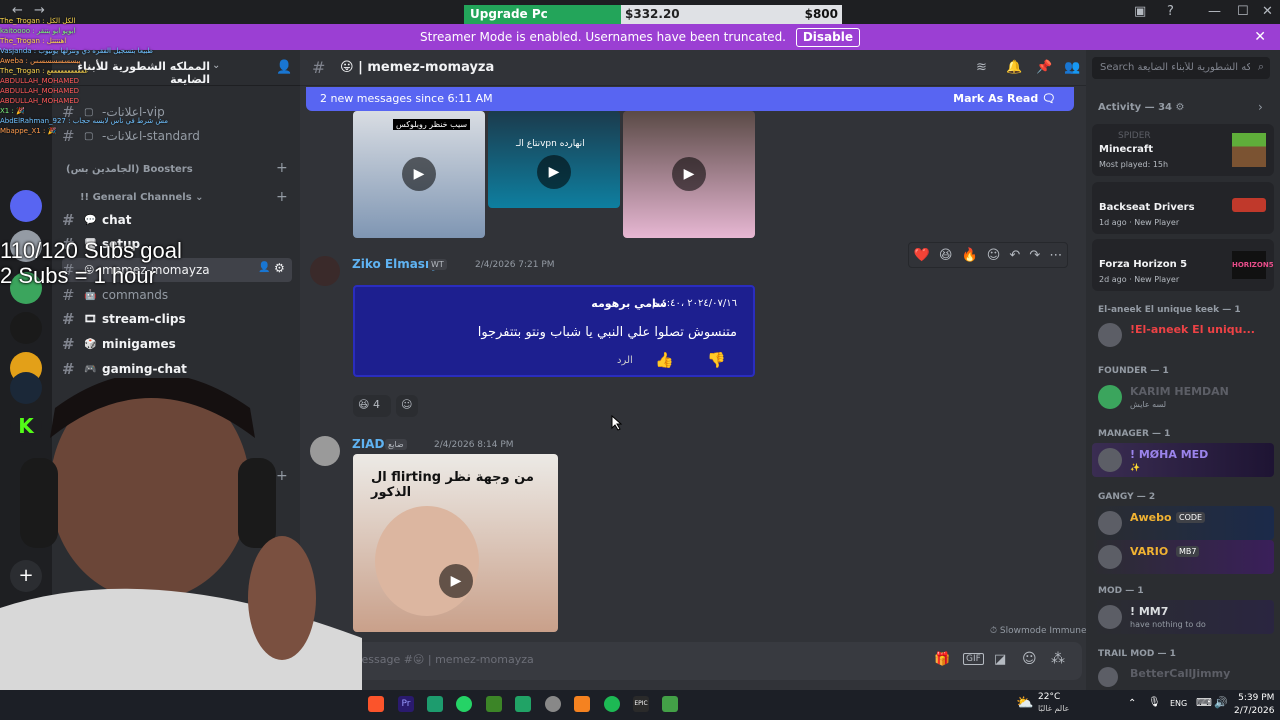 This screenshot has width=1280, height=720. I want to click on maximize-icon: ☐, so click(1243, 11).